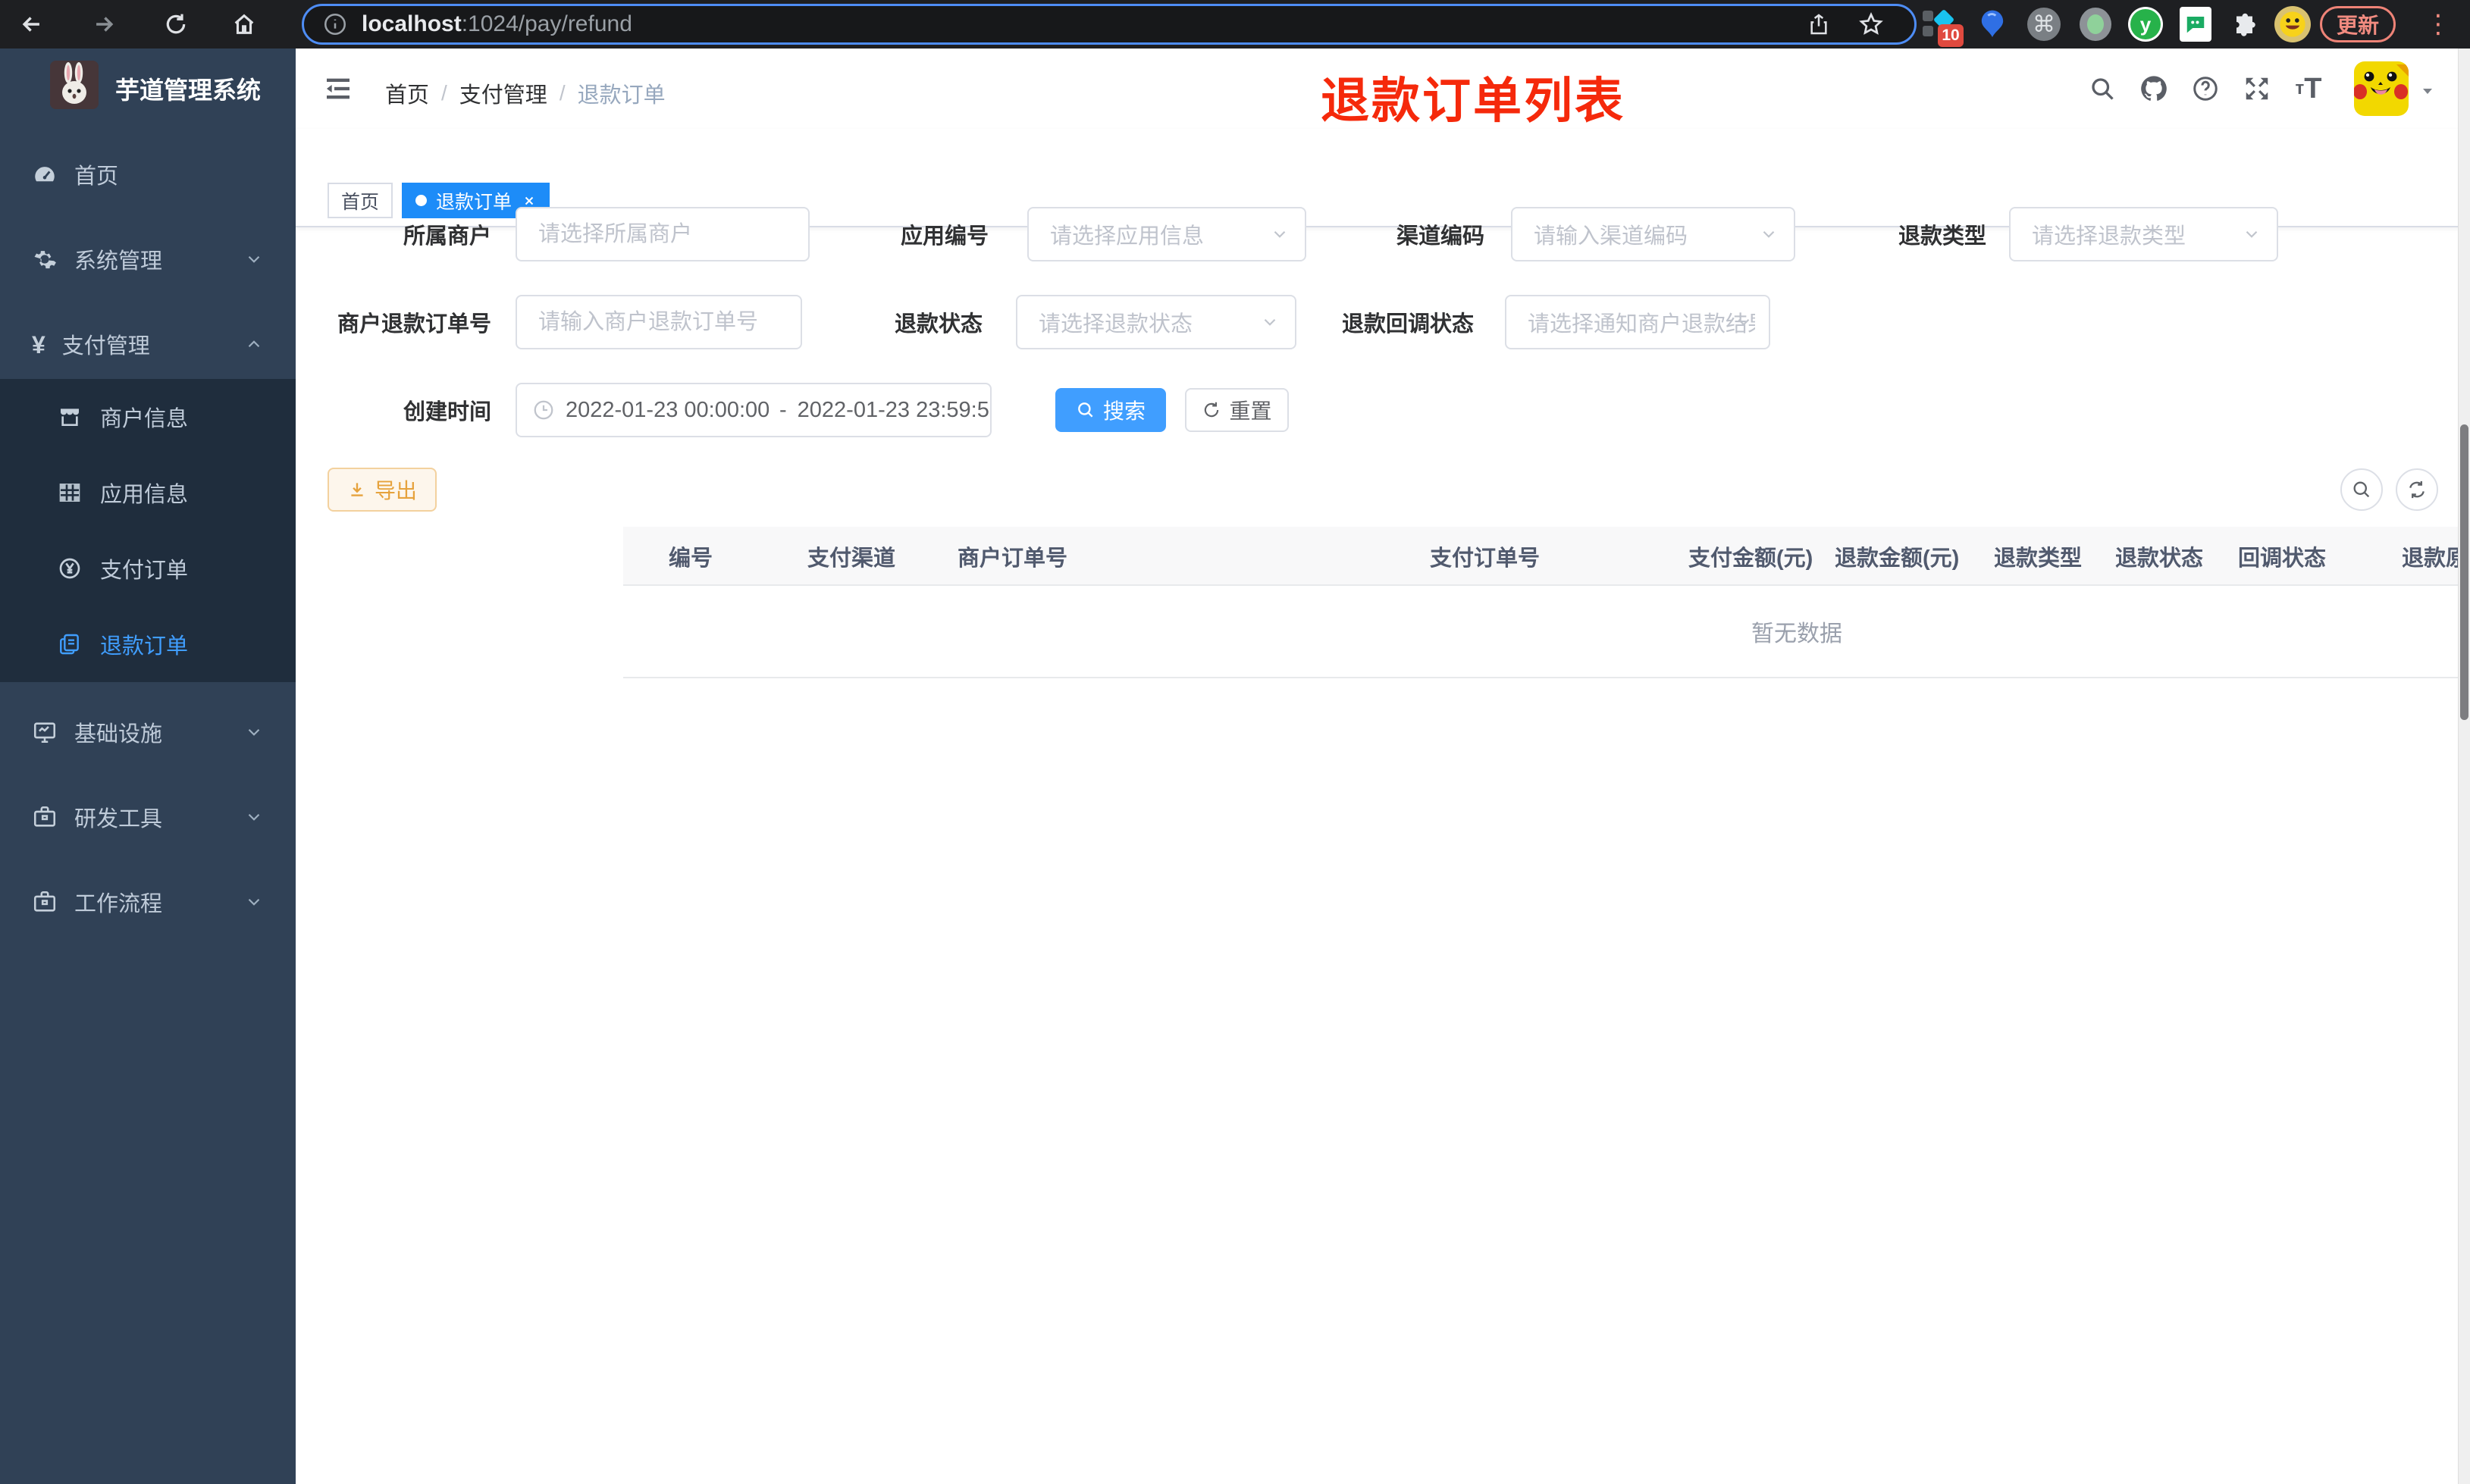 The image size is (2470, 1484). I want to click on breadcrumb-home: 首页, so click(407, 93).